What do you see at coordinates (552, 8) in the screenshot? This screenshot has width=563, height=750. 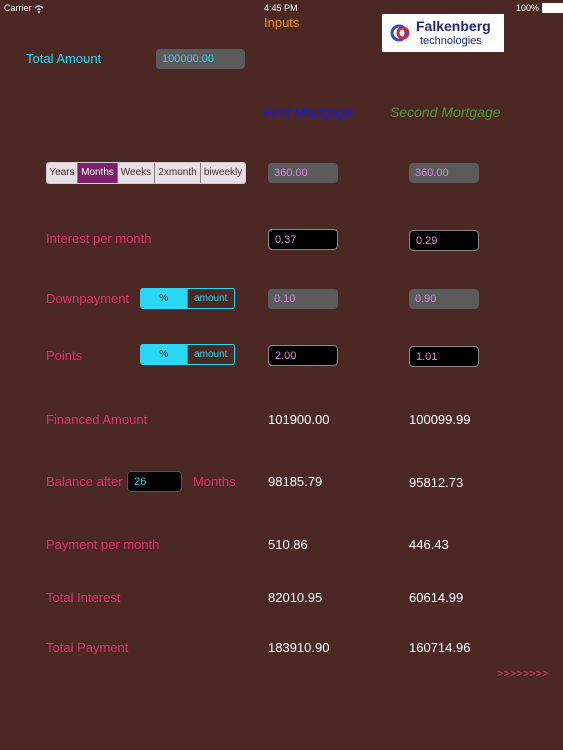 I see `battery-icon` at bounding box center [552, 8].